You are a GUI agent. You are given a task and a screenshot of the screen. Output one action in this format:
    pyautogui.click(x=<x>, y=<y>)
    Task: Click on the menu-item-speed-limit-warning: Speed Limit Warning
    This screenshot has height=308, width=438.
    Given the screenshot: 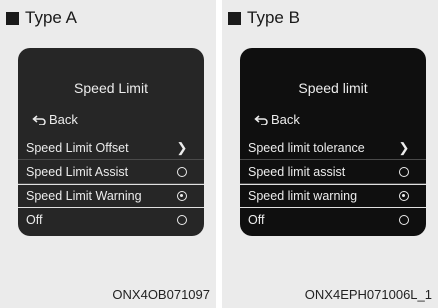 What is the action you would take?
    pyautogui.click(x=111, y=196)
    